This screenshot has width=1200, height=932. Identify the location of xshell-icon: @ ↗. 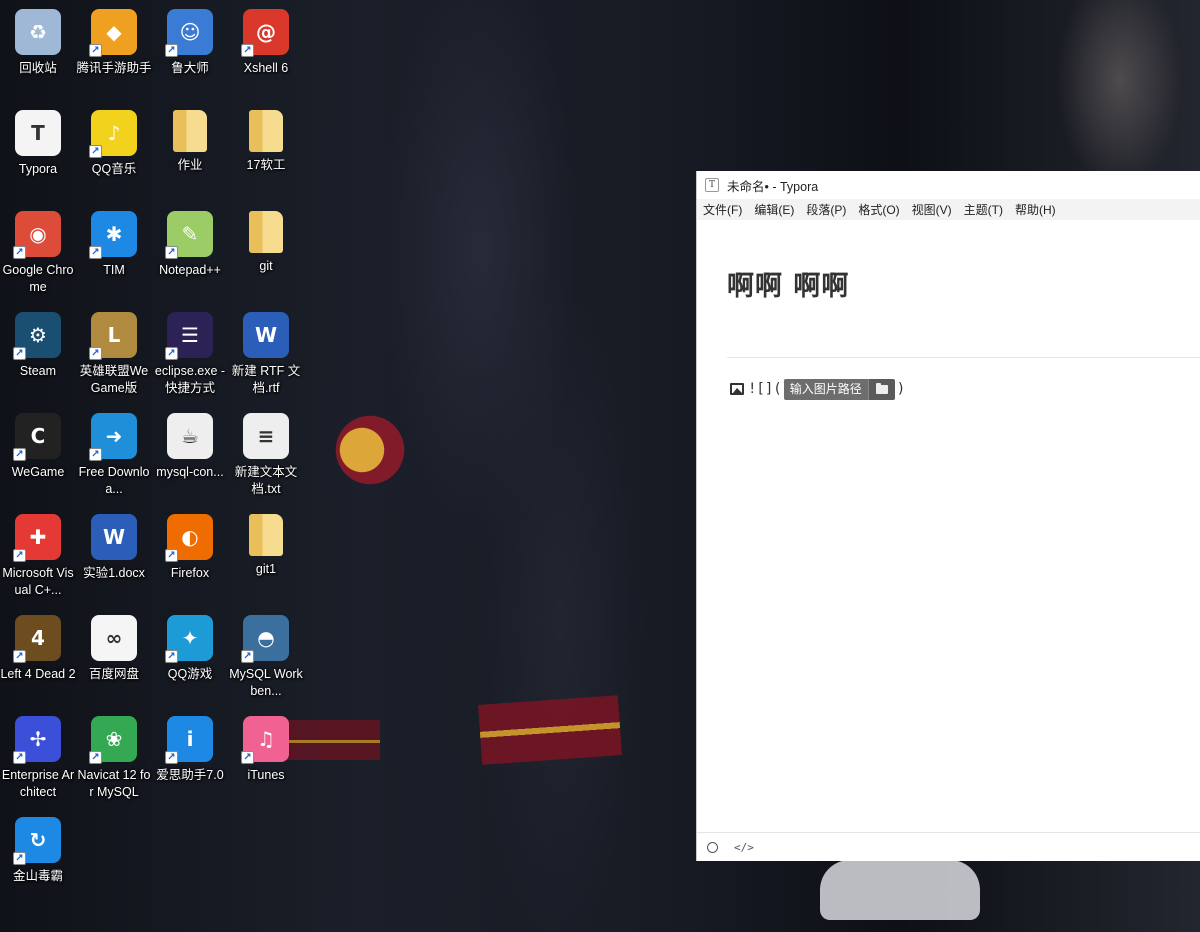
(265, 33).